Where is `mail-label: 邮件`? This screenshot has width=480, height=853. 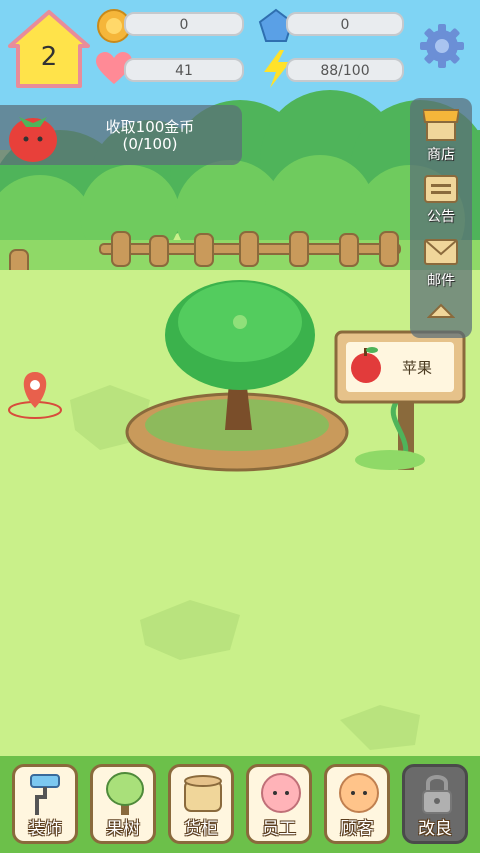
mail-label: 邮件 is located at coordinates (441, 281).